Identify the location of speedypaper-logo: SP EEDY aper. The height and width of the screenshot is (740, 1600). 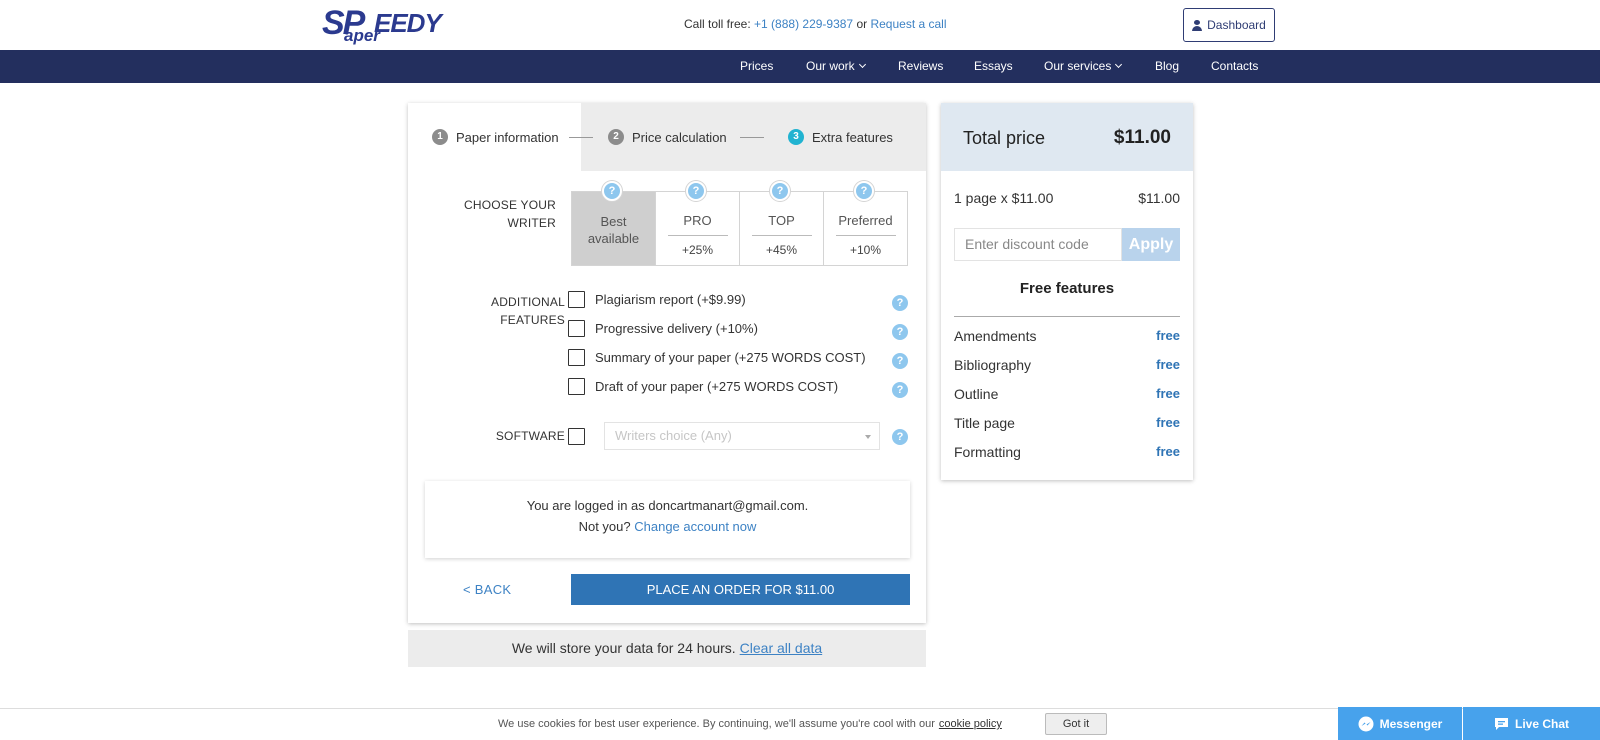
(384, 24).